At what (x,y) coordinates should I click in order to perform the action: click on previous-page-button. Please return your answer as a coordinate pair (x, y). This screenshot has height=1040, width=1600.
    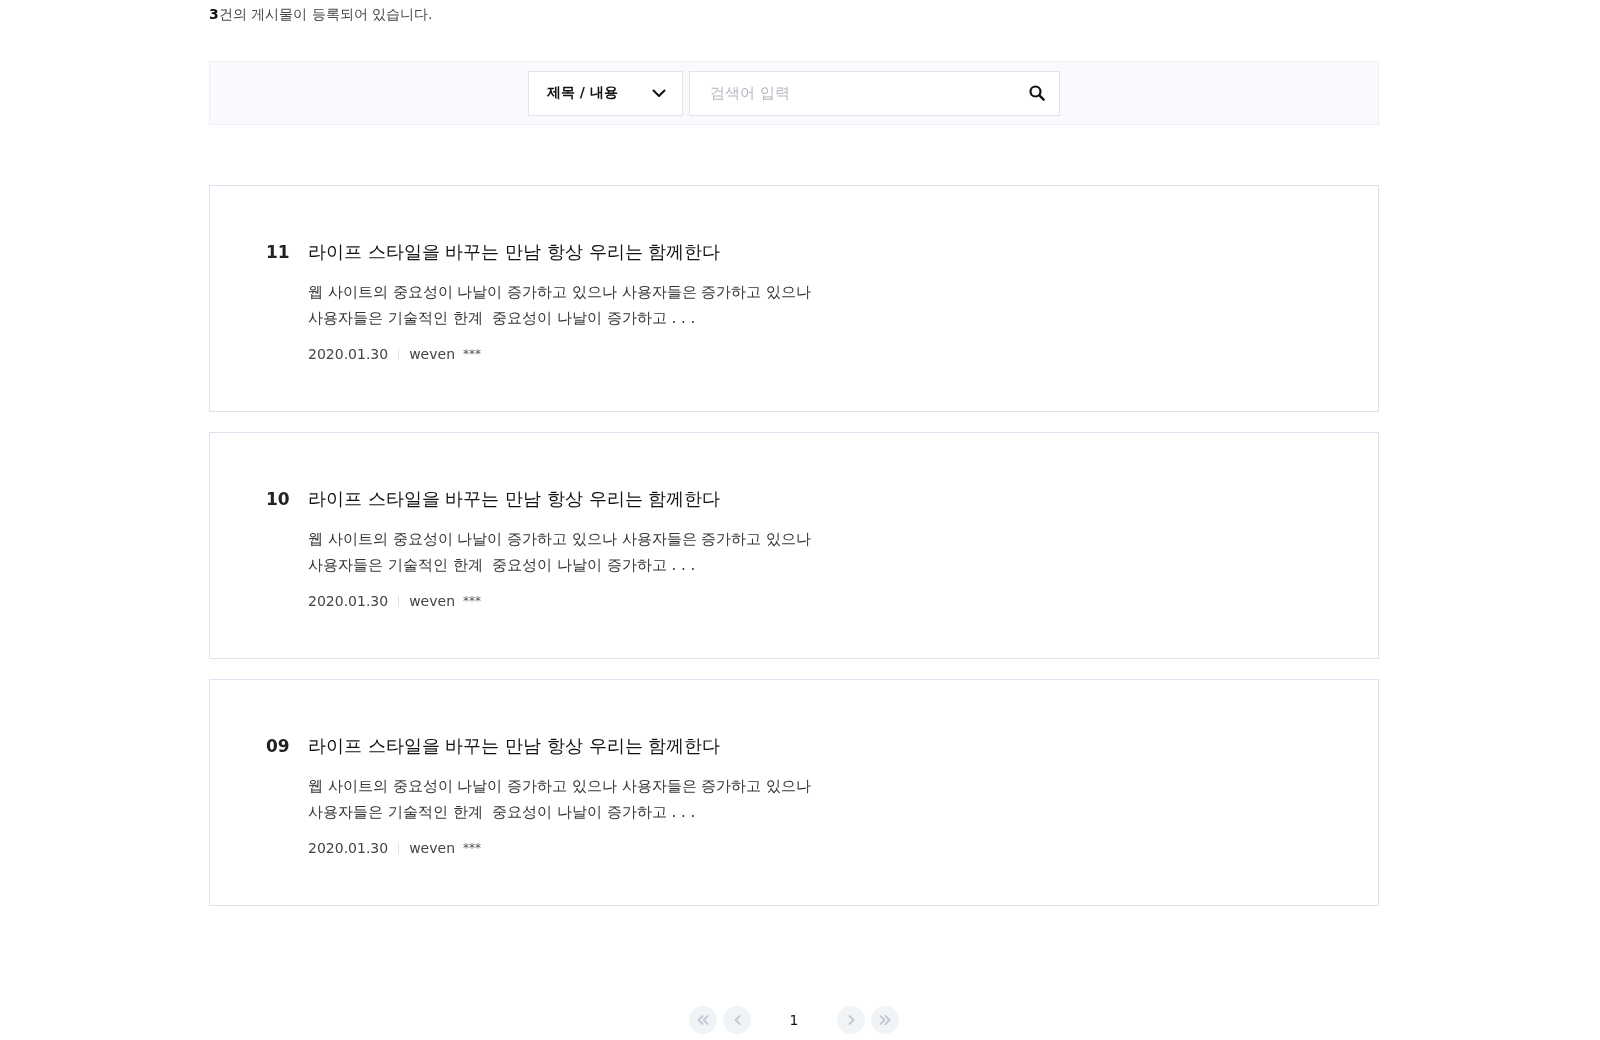
    Looking at the image, I should click on (737, 1020).